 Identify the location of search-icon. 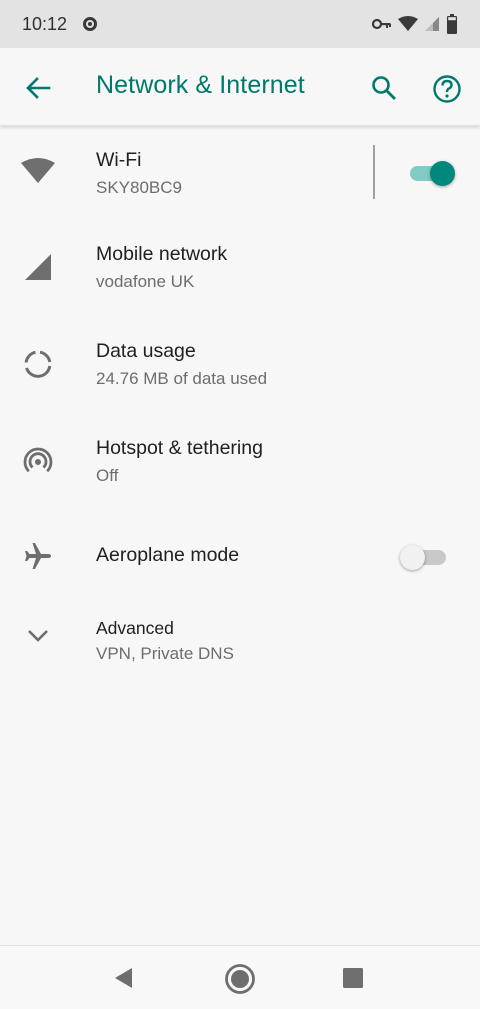
(384, 88).